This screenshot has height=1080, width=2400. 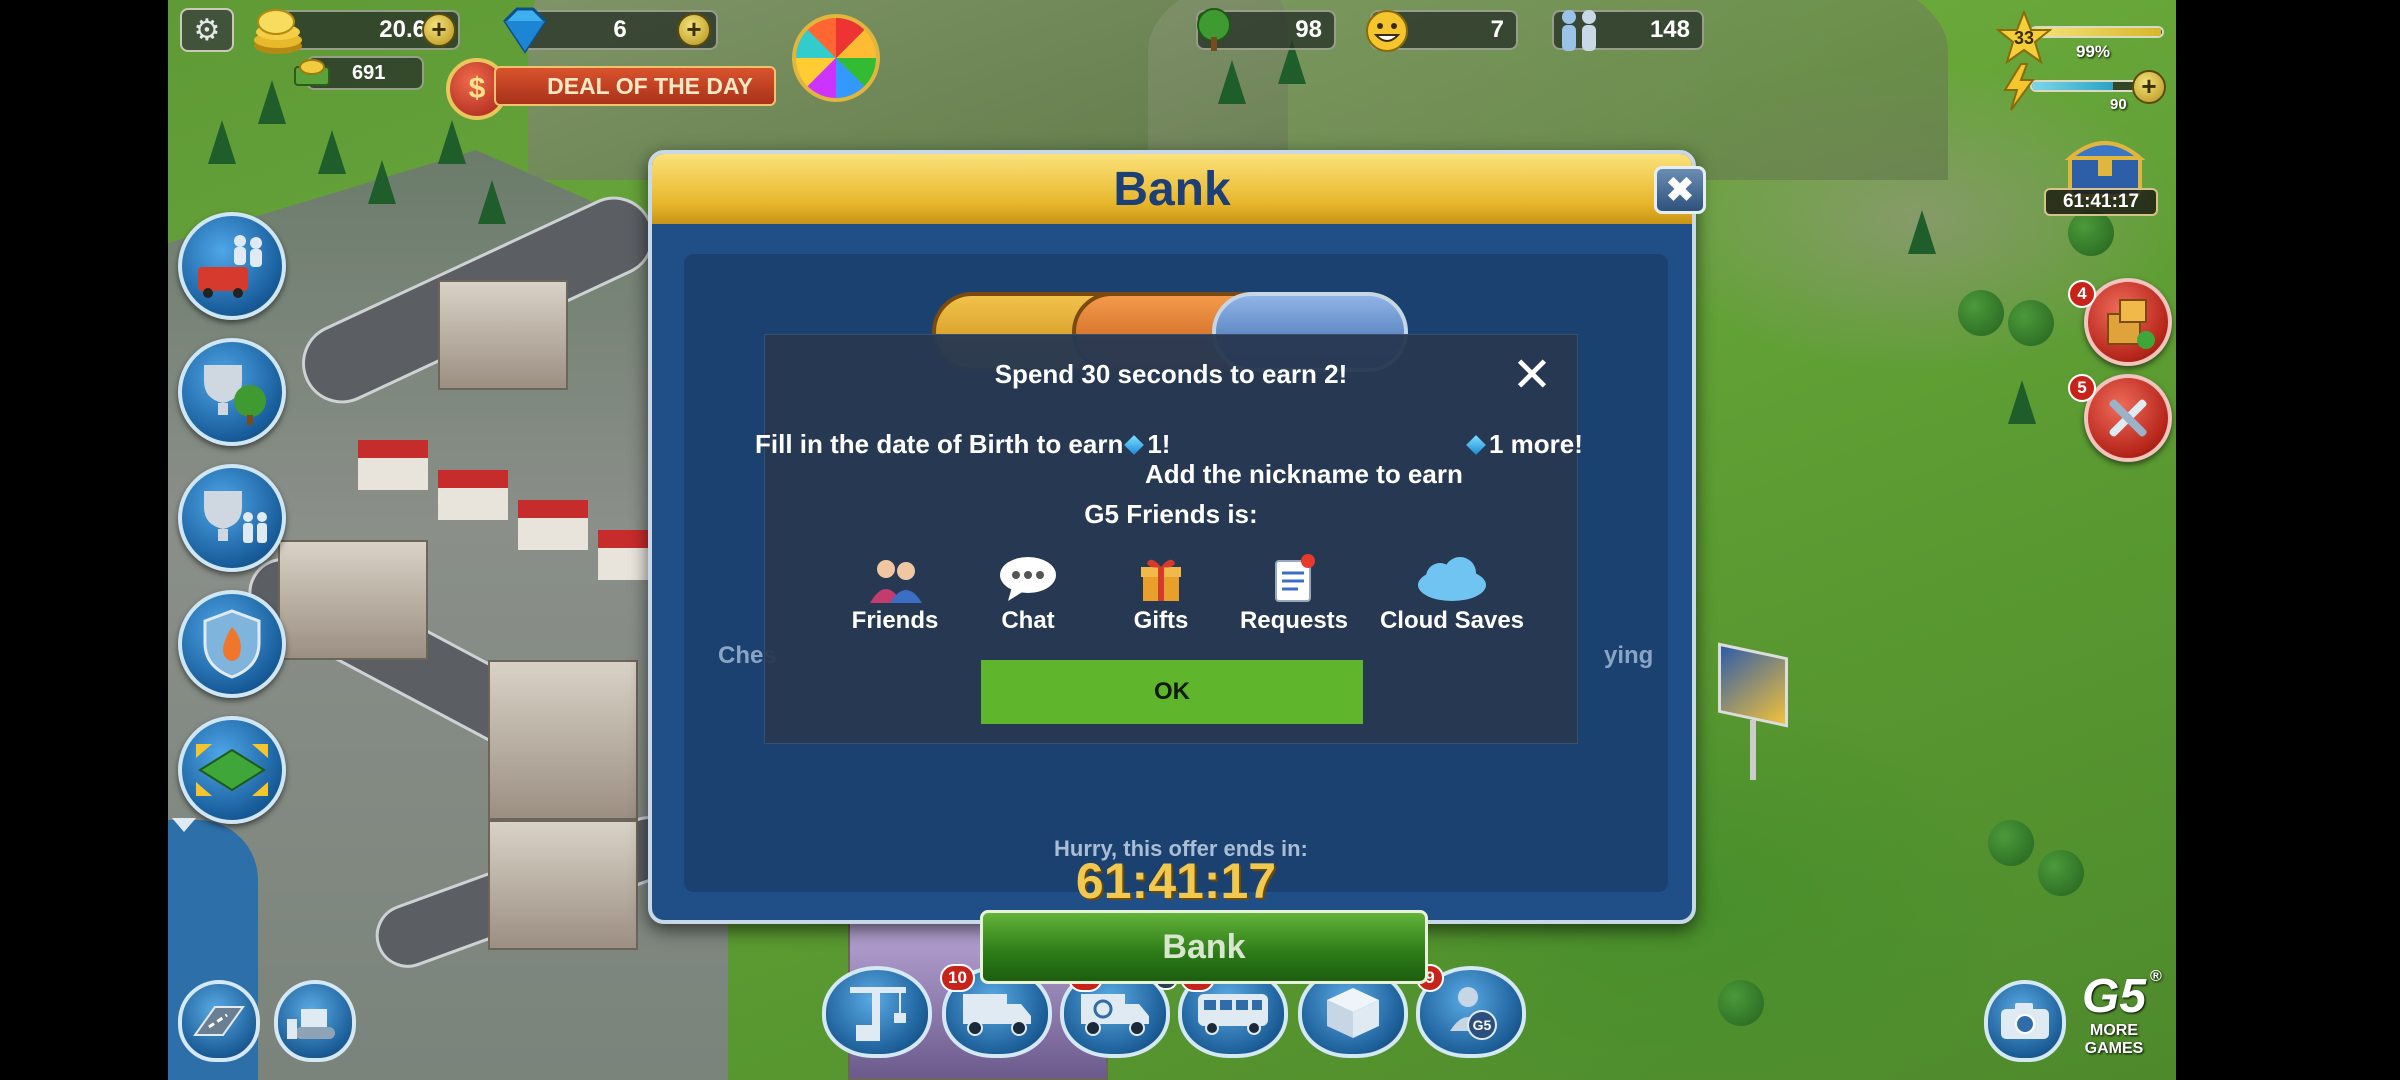 I want to click on games-label: GAMES, so click(x=2114, y=1048).